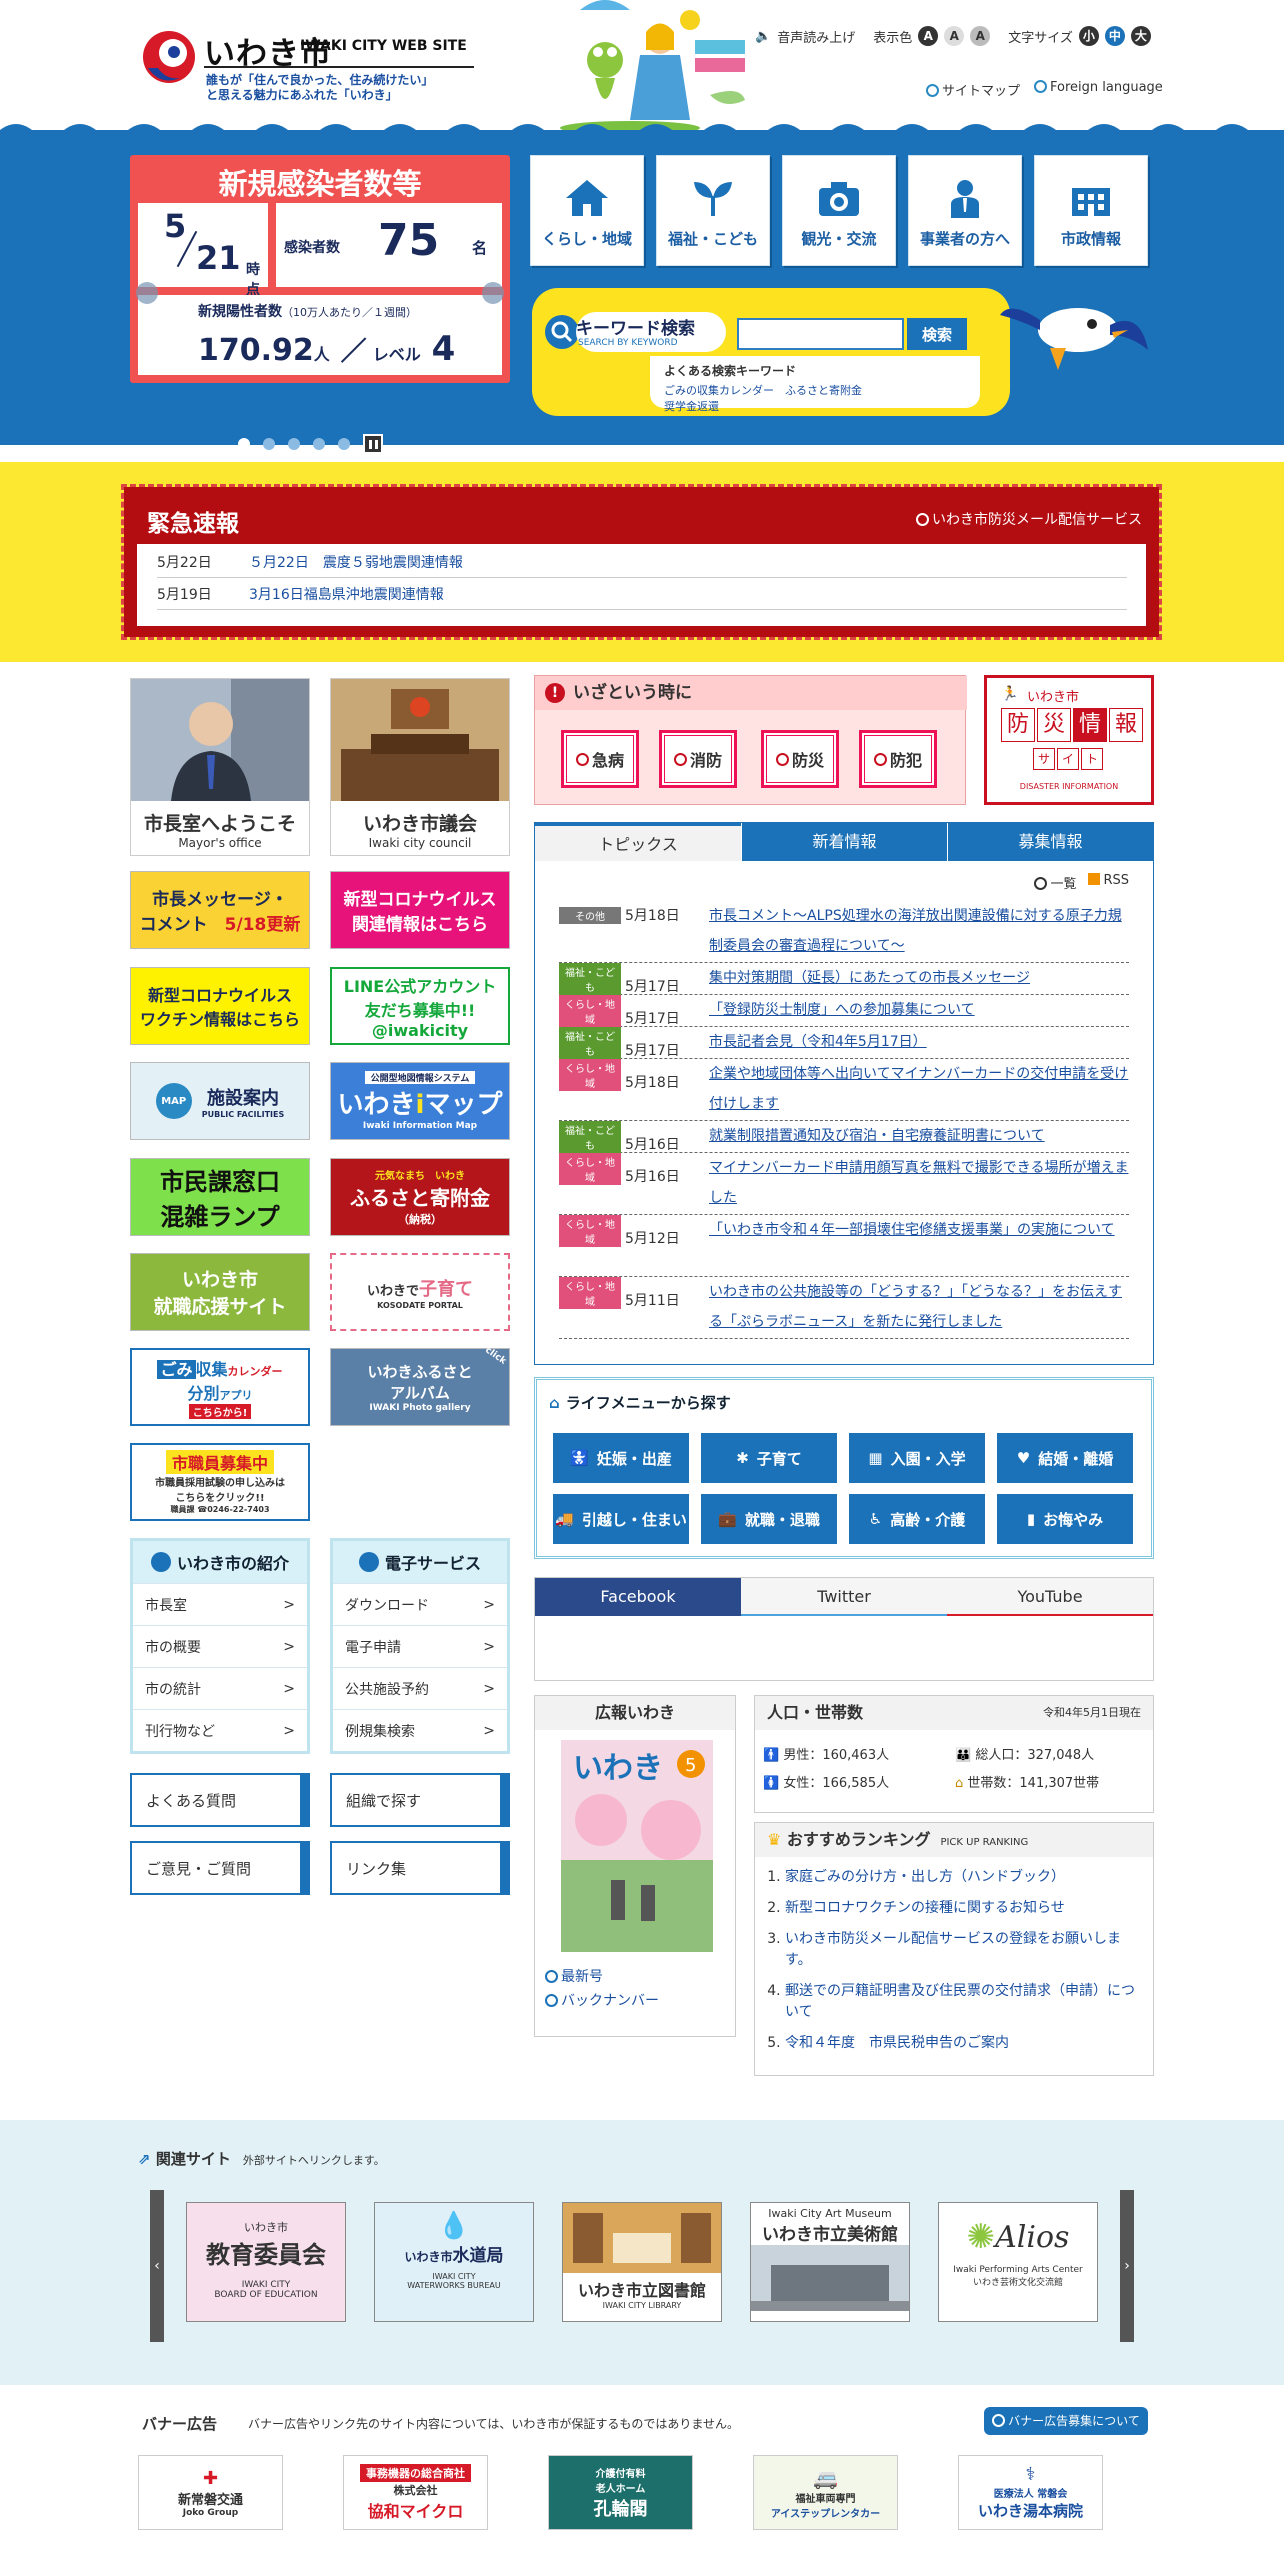  I want to click on bosai-mail-label: いわき市防災メール配信サービス, so click(1037, 520).